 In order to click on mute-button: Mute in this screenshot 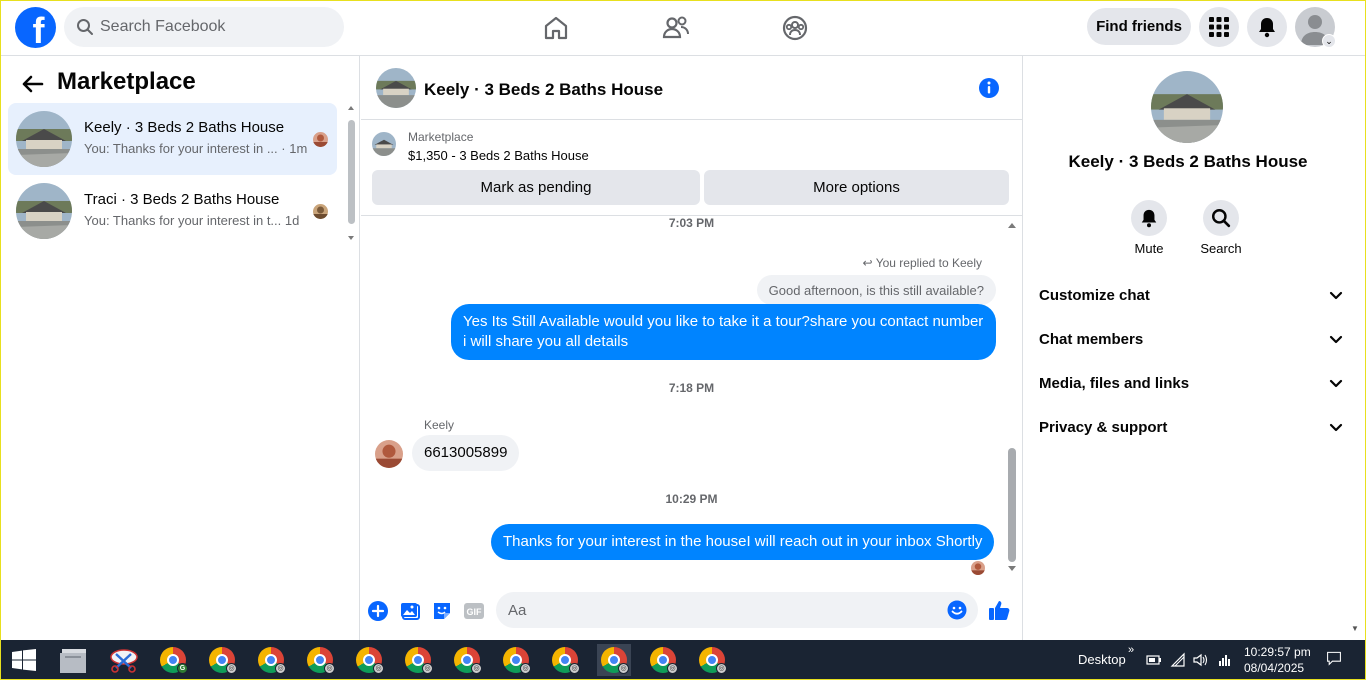, I will do `click(1149, 228)`.